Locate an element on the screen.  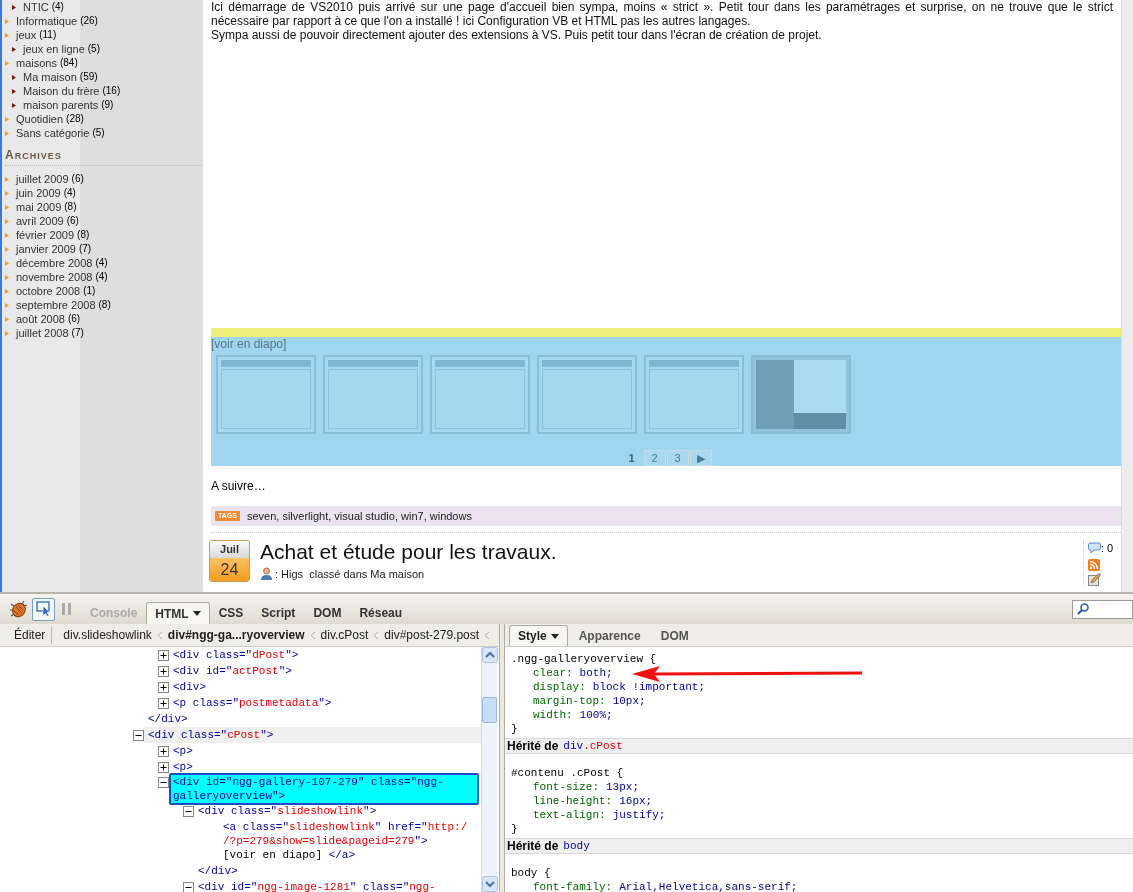
cursor-icon is located at coordinates (43, 609).